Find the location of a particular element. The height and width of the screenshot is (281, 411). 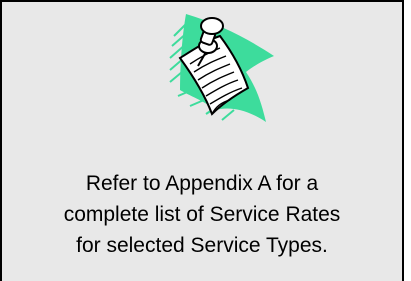

note-line-3: for selected Service Types. is located at coordinates (202, 245).